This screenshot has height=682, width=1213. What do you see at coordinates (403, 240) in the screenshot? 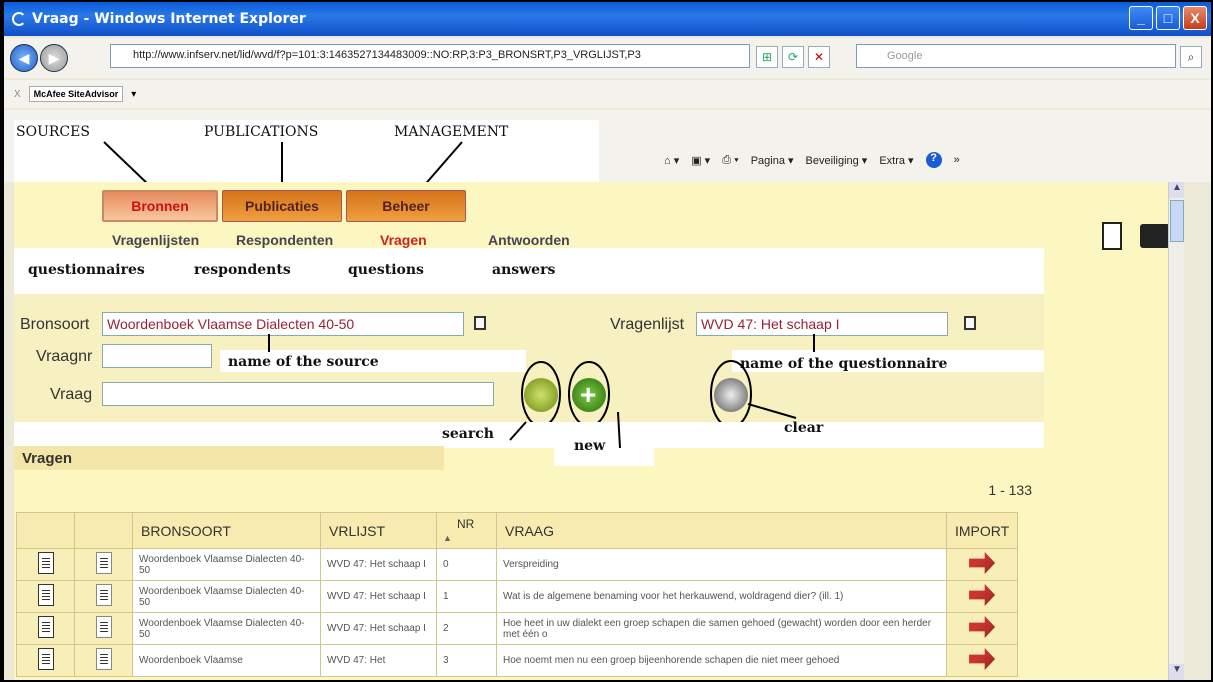
I see `subnav-vragen: Vragen` at bounding box center [403, 240].